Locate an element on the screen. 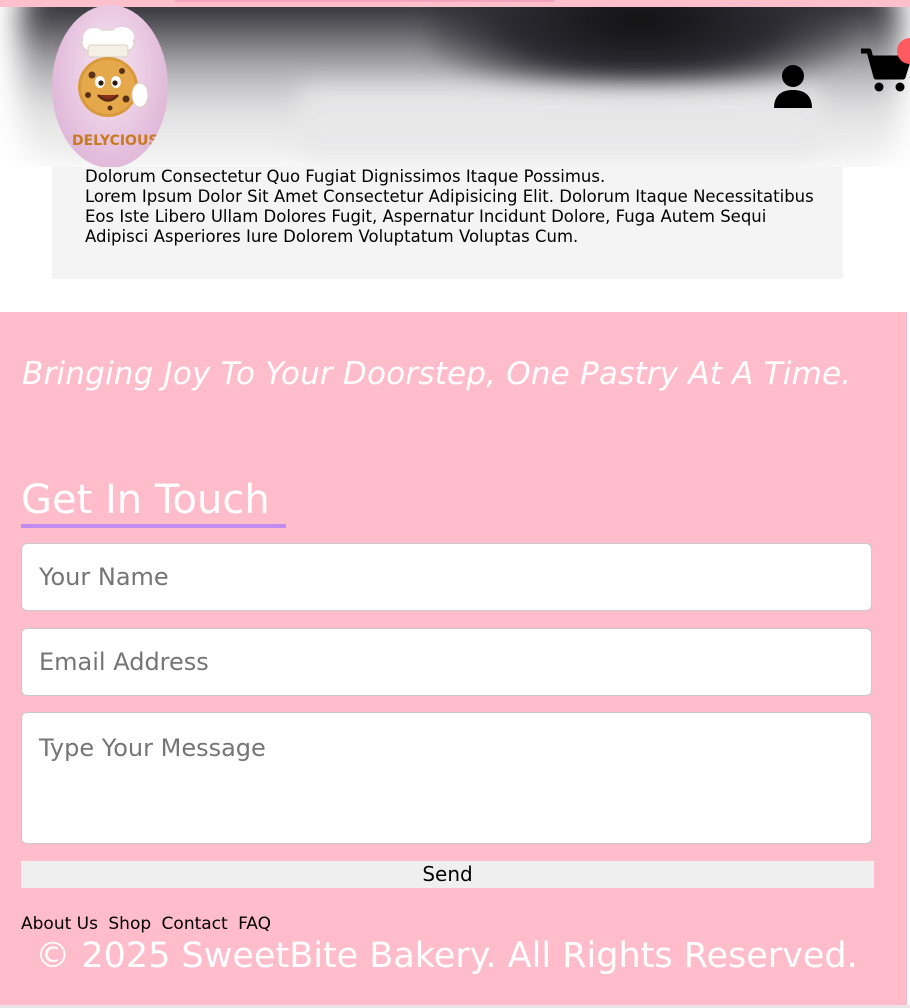 The image size is (910, 1008). header-background-highlight is located at coordinates (560, 122).